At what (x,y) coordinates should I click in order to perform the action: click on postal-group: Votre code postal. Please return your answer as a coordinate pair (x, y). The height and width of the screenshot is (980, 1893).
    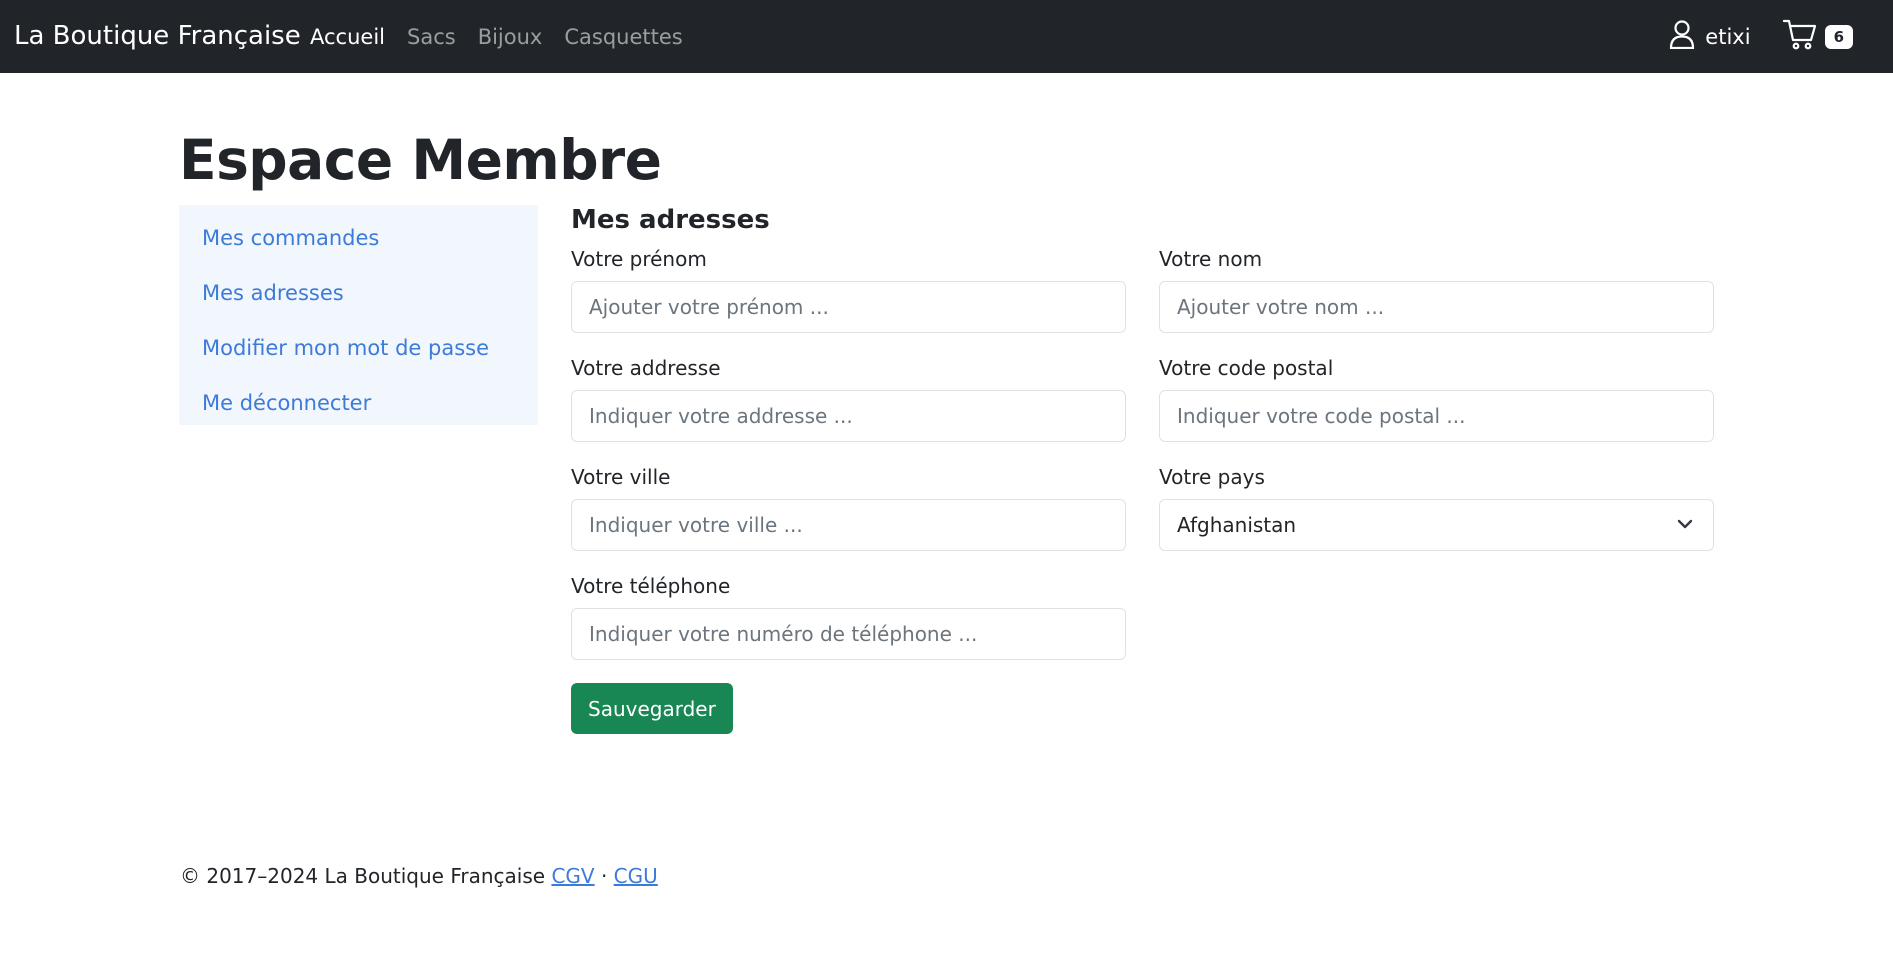
    Looking at the image, I should click on (1436, 399).